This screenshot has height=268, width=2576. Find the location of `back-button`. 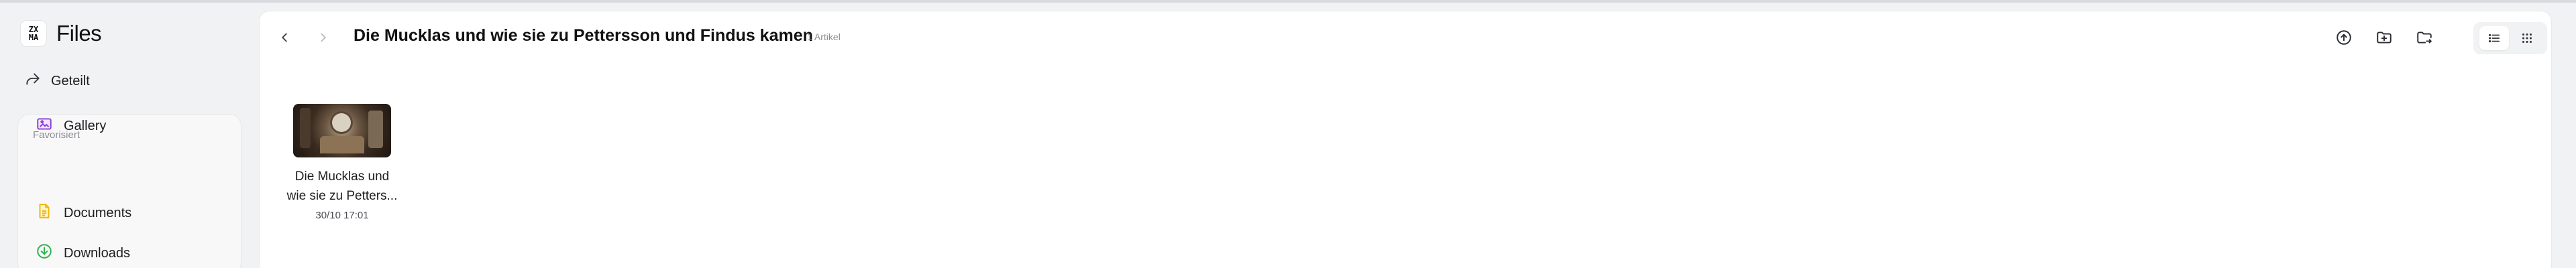

back-button is located at coordinates (284, 38).